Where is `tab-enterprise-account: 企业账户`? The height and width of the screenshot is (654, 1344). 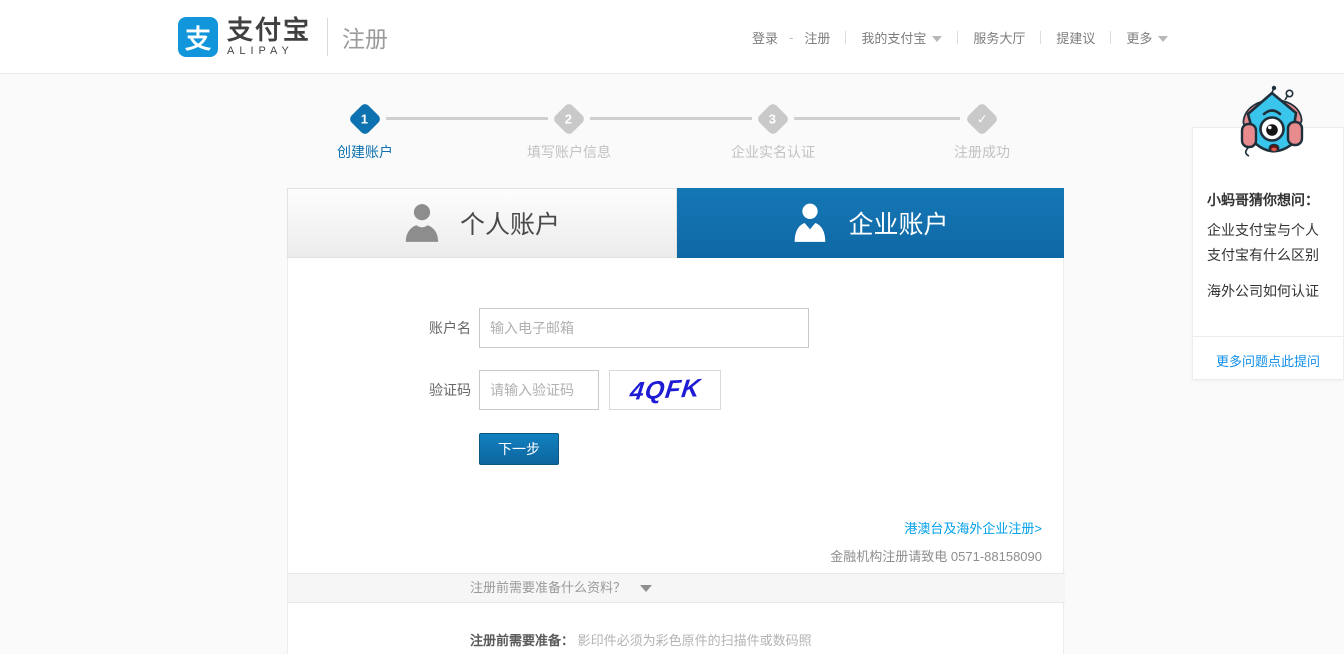
tab-enterprise-account: 企业账户 is located at coordinates (870, 223).